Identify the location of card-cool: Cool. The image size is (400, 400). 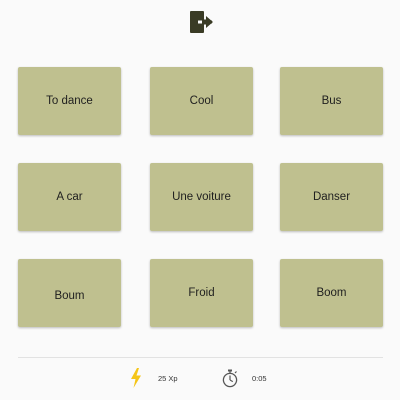
(201, 101).